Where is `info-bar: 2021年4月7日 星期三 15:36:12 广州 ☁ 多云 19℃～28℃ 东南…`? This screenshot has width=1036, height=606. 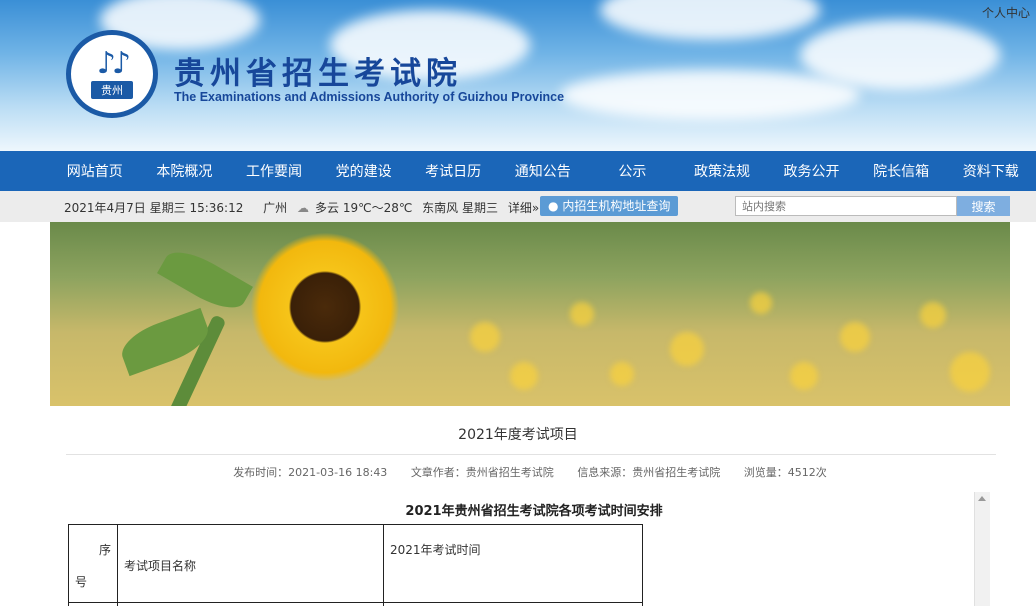 info-bar: 2021年4月7日 星期三 15:36:12 广州 ☁ 多云 19℃～28℃ 东南… is located at coordinates (518, 206).